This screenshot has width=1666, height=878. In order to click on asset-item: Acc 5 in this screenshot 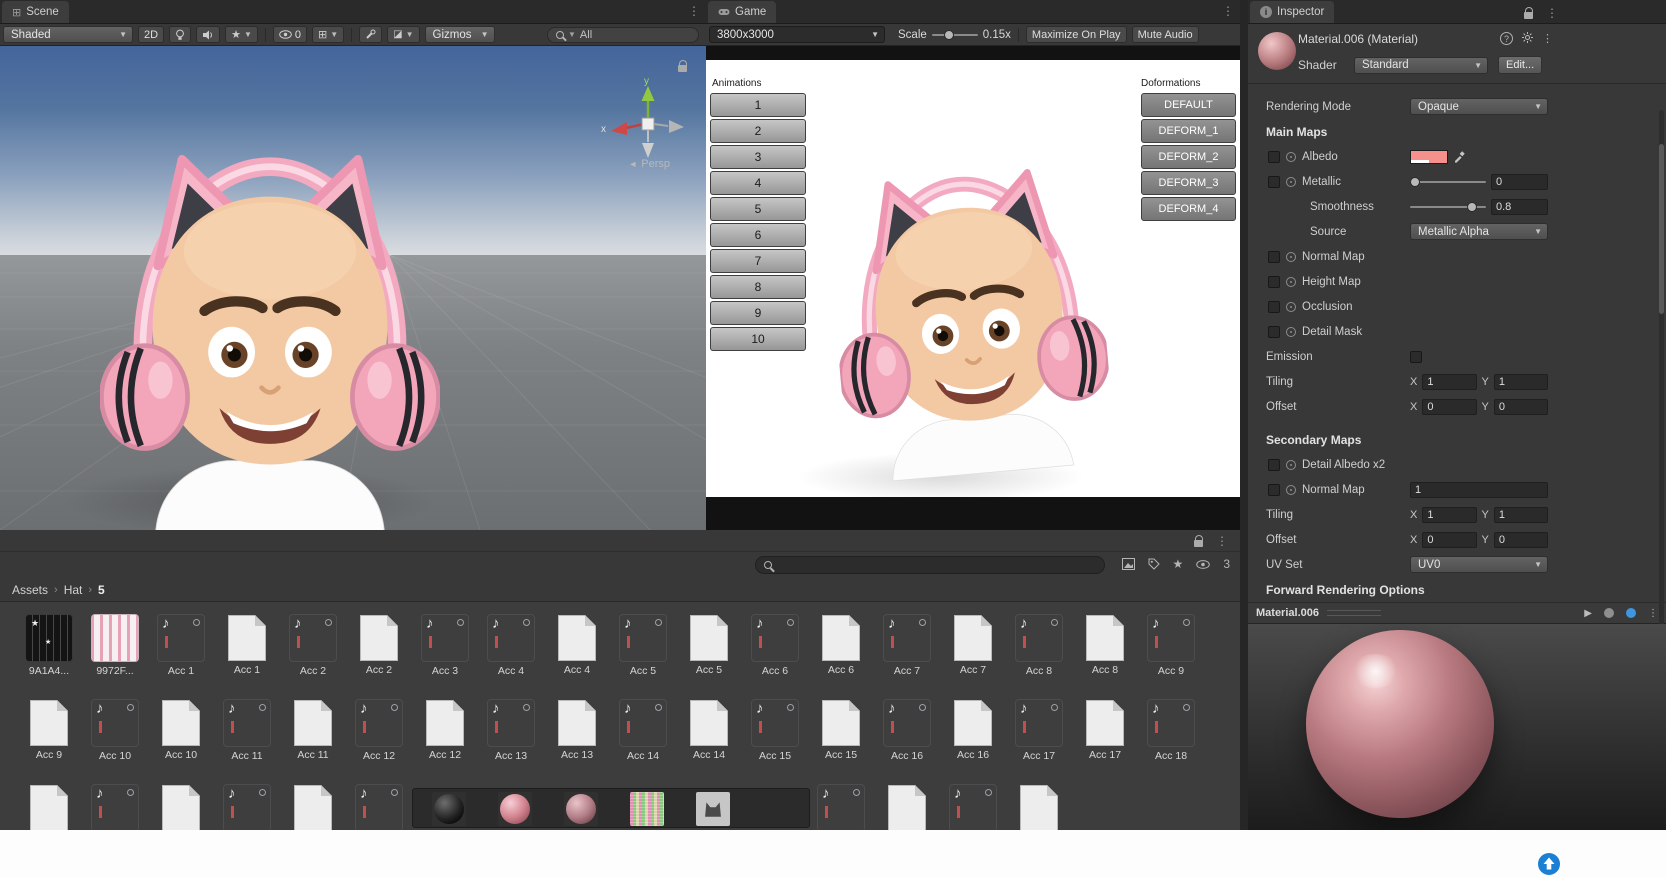, I will do `click(709, 656)`.